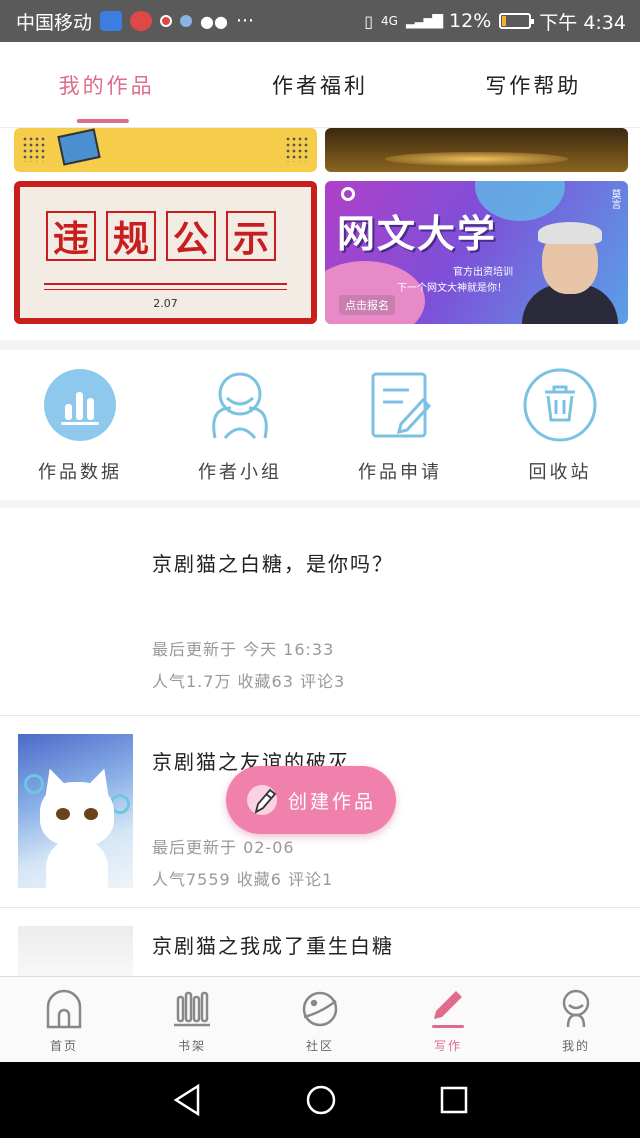 This screenshot has width=640, height=1138. Describe the element at coordinates (240, 472) in the screenshot. I see `func-label: 作者小组` at that location.